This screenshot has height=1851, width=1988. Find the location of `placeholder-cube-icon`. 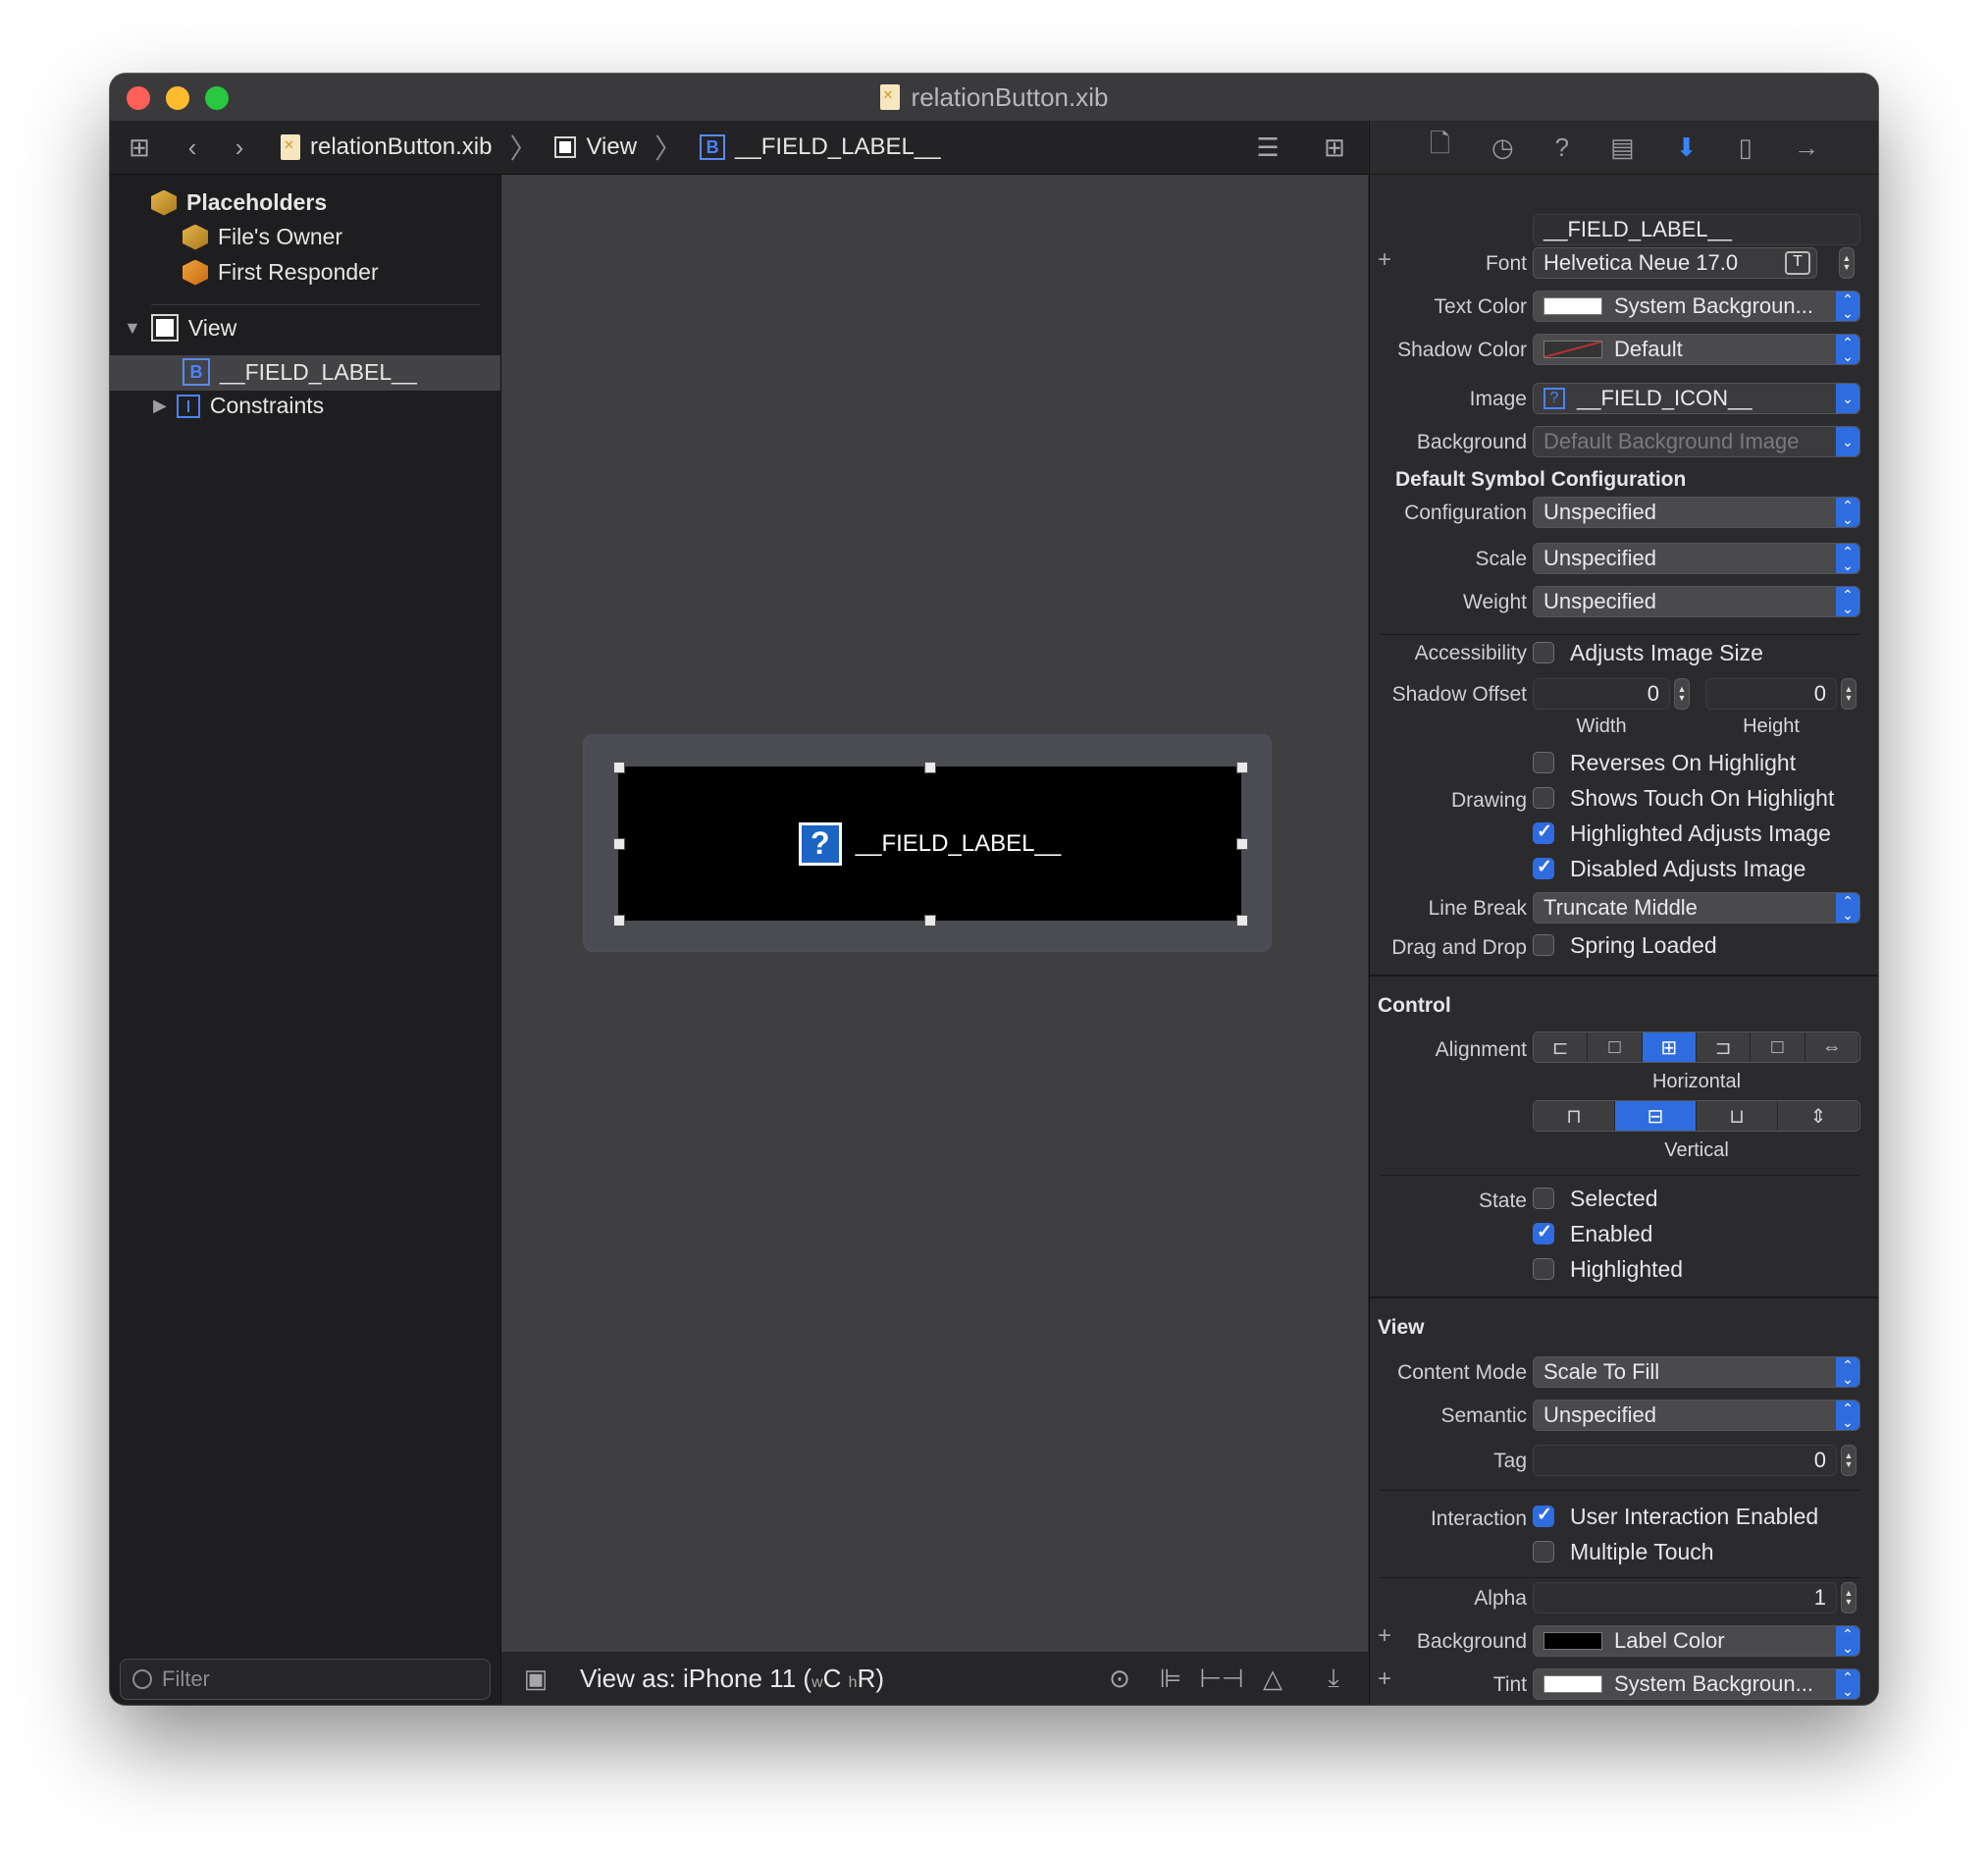

placeholder-cube-icon is located at coordinates (164, 202).